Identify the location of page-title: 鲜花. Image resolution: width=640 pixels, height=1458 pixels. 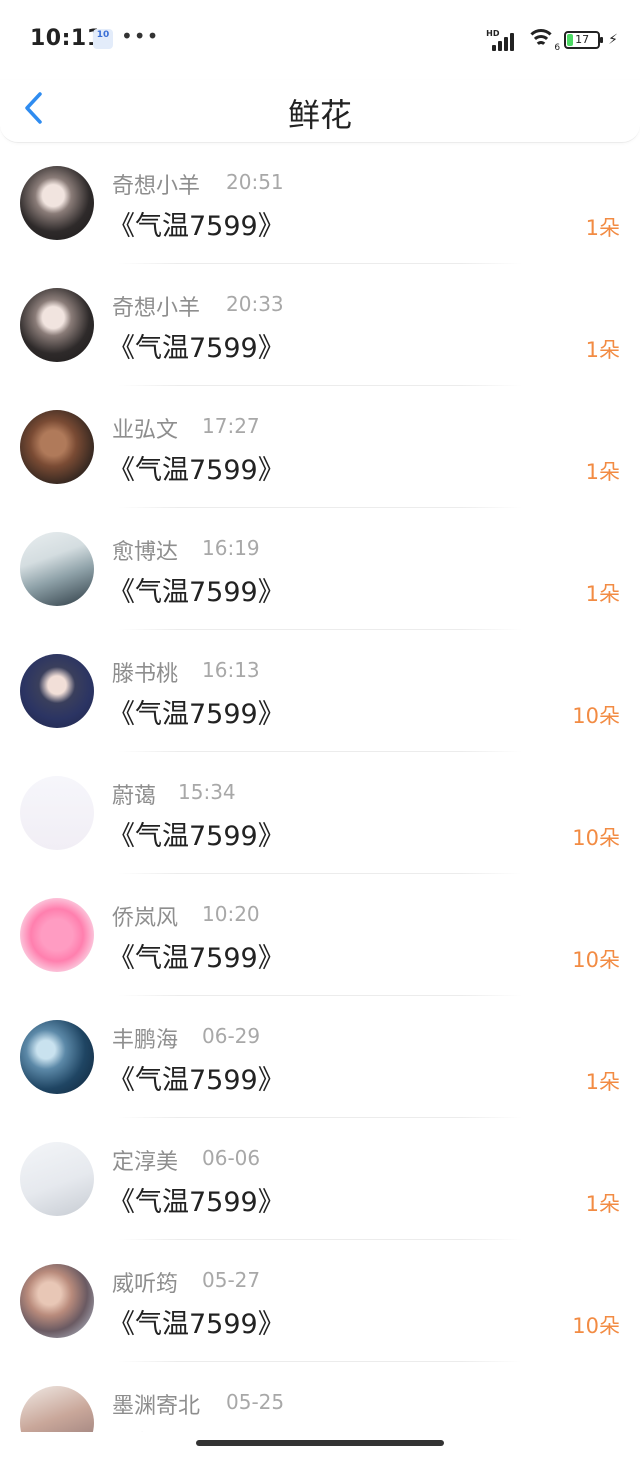
(319, 115).